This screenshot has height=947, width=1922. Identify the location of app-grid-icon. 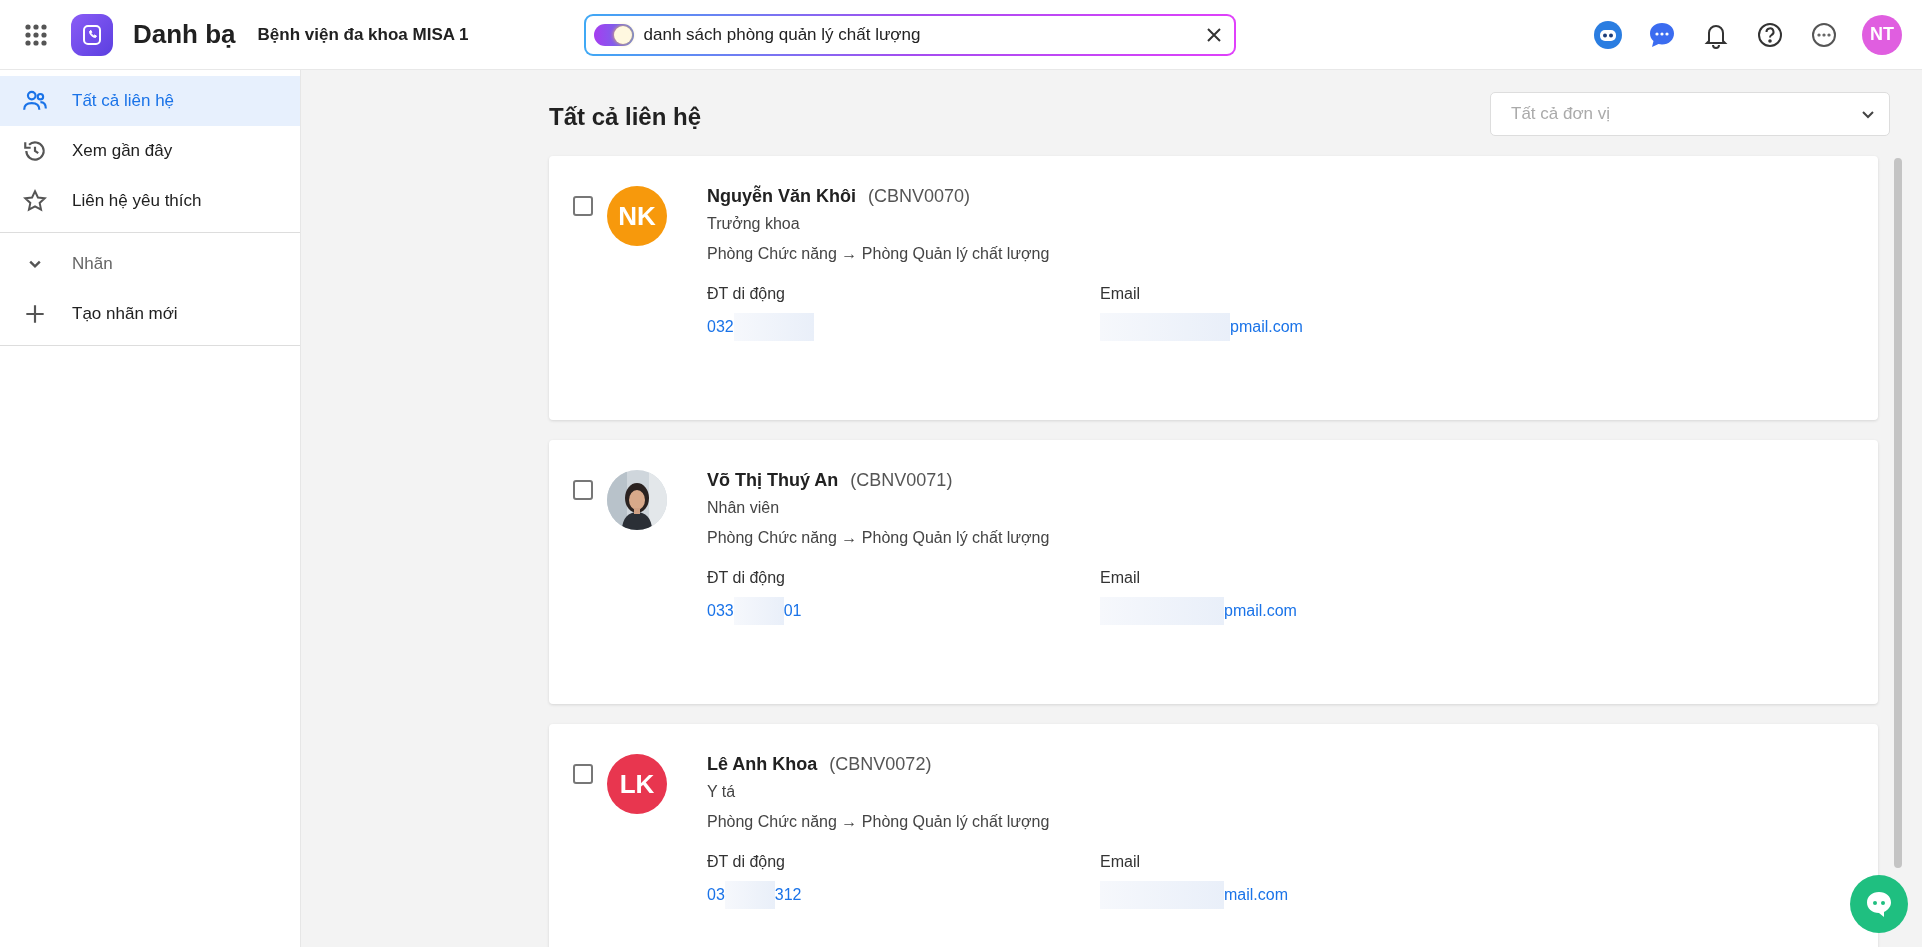
(36, 34).